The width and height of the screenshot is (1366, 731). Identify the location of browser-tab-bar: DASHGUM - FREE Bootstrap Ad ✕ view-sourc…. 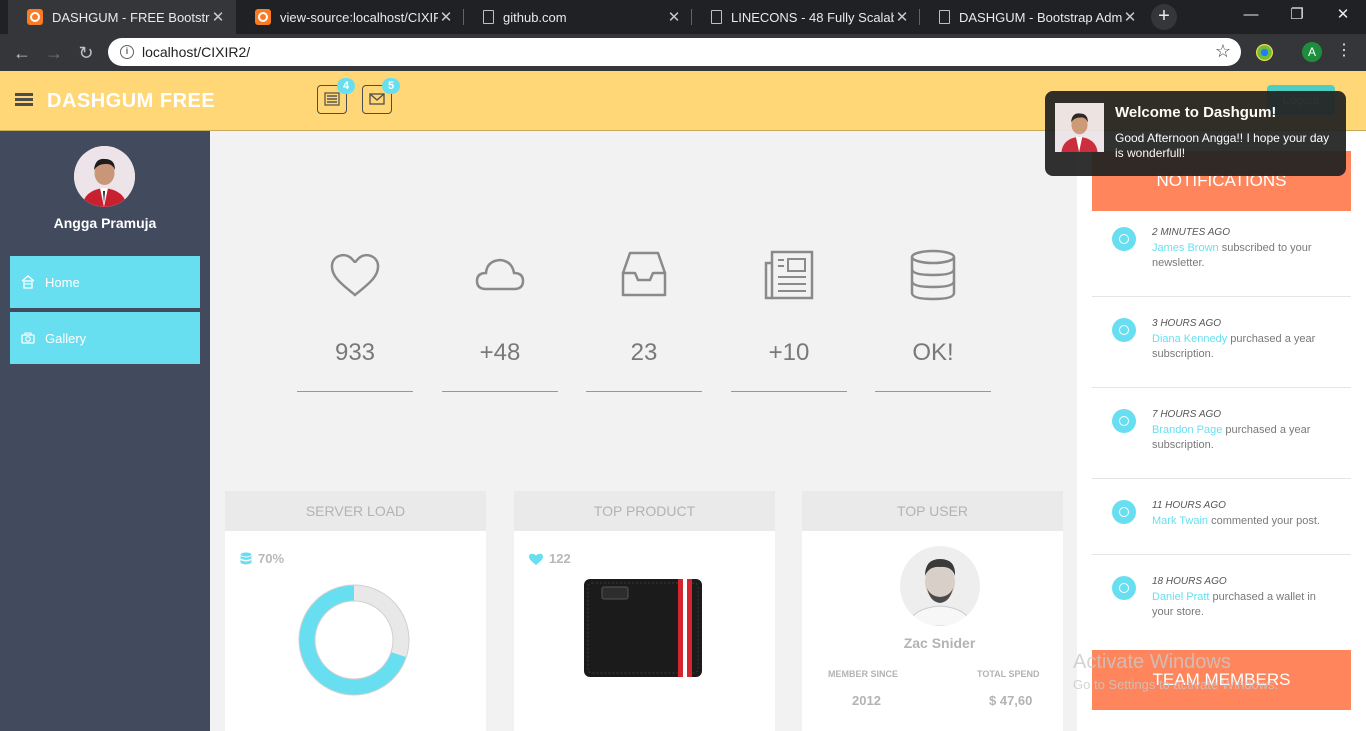
(683, 17).